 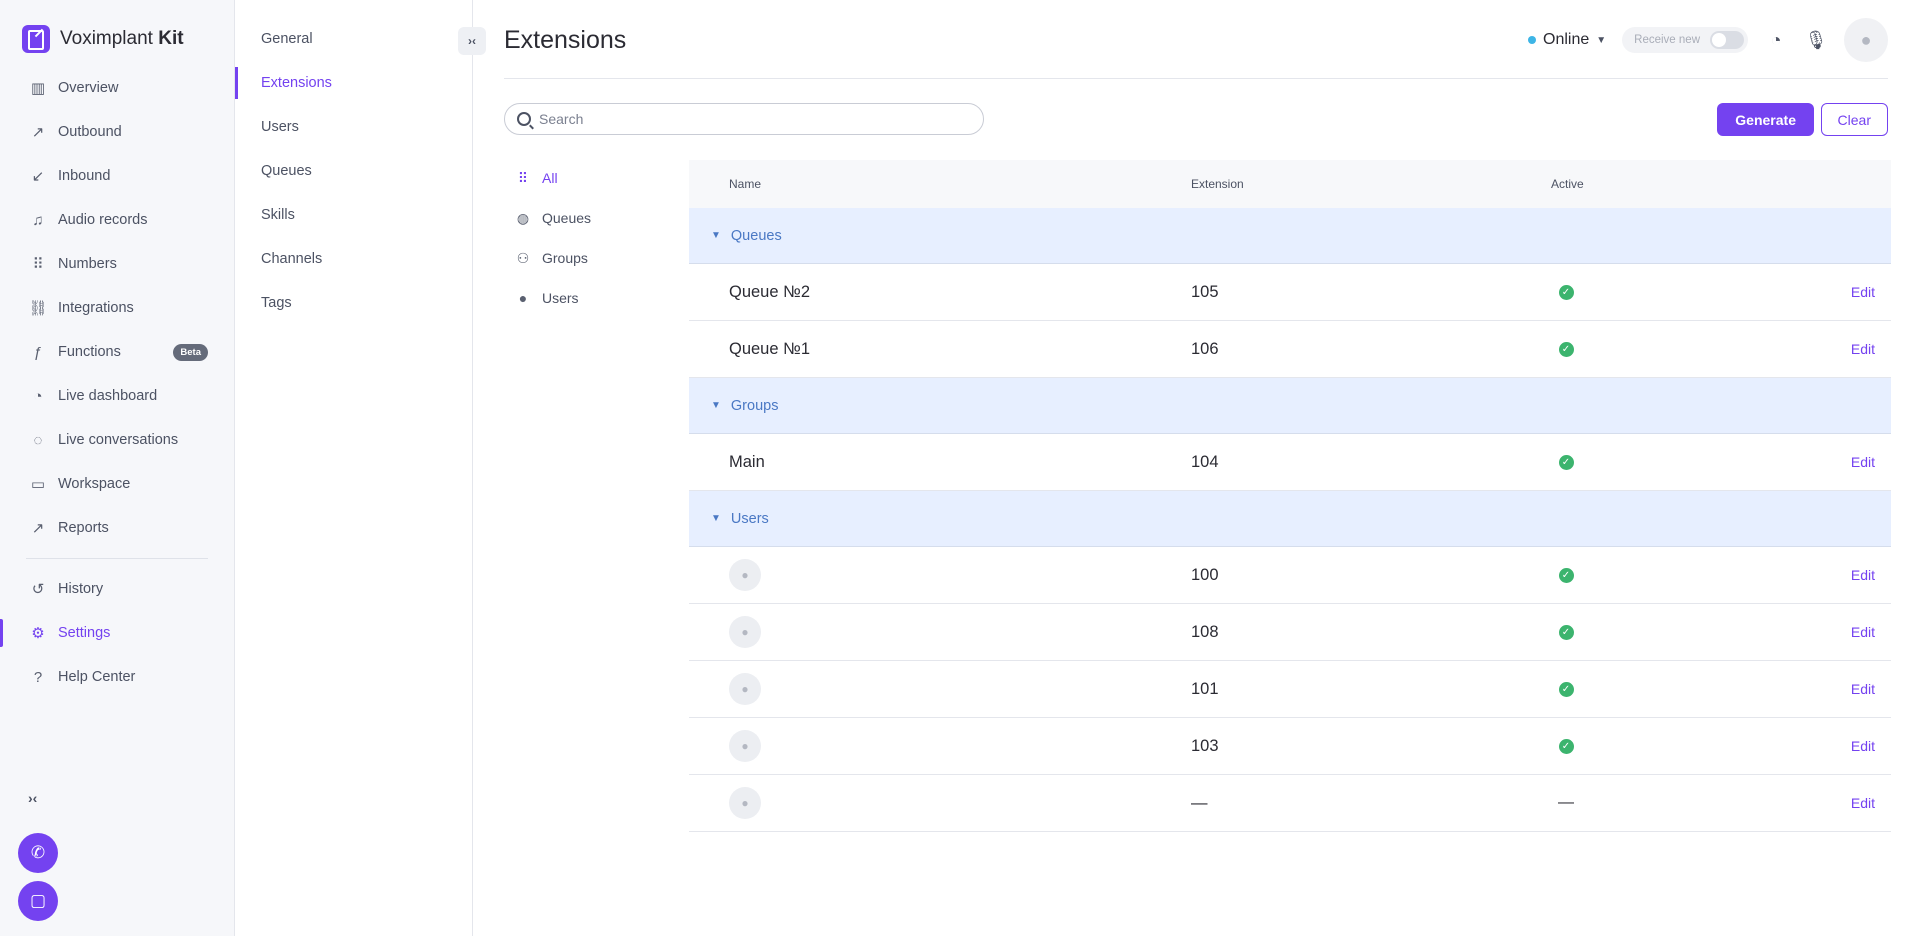 I want to click on search-input, so click(x=749, y=119).